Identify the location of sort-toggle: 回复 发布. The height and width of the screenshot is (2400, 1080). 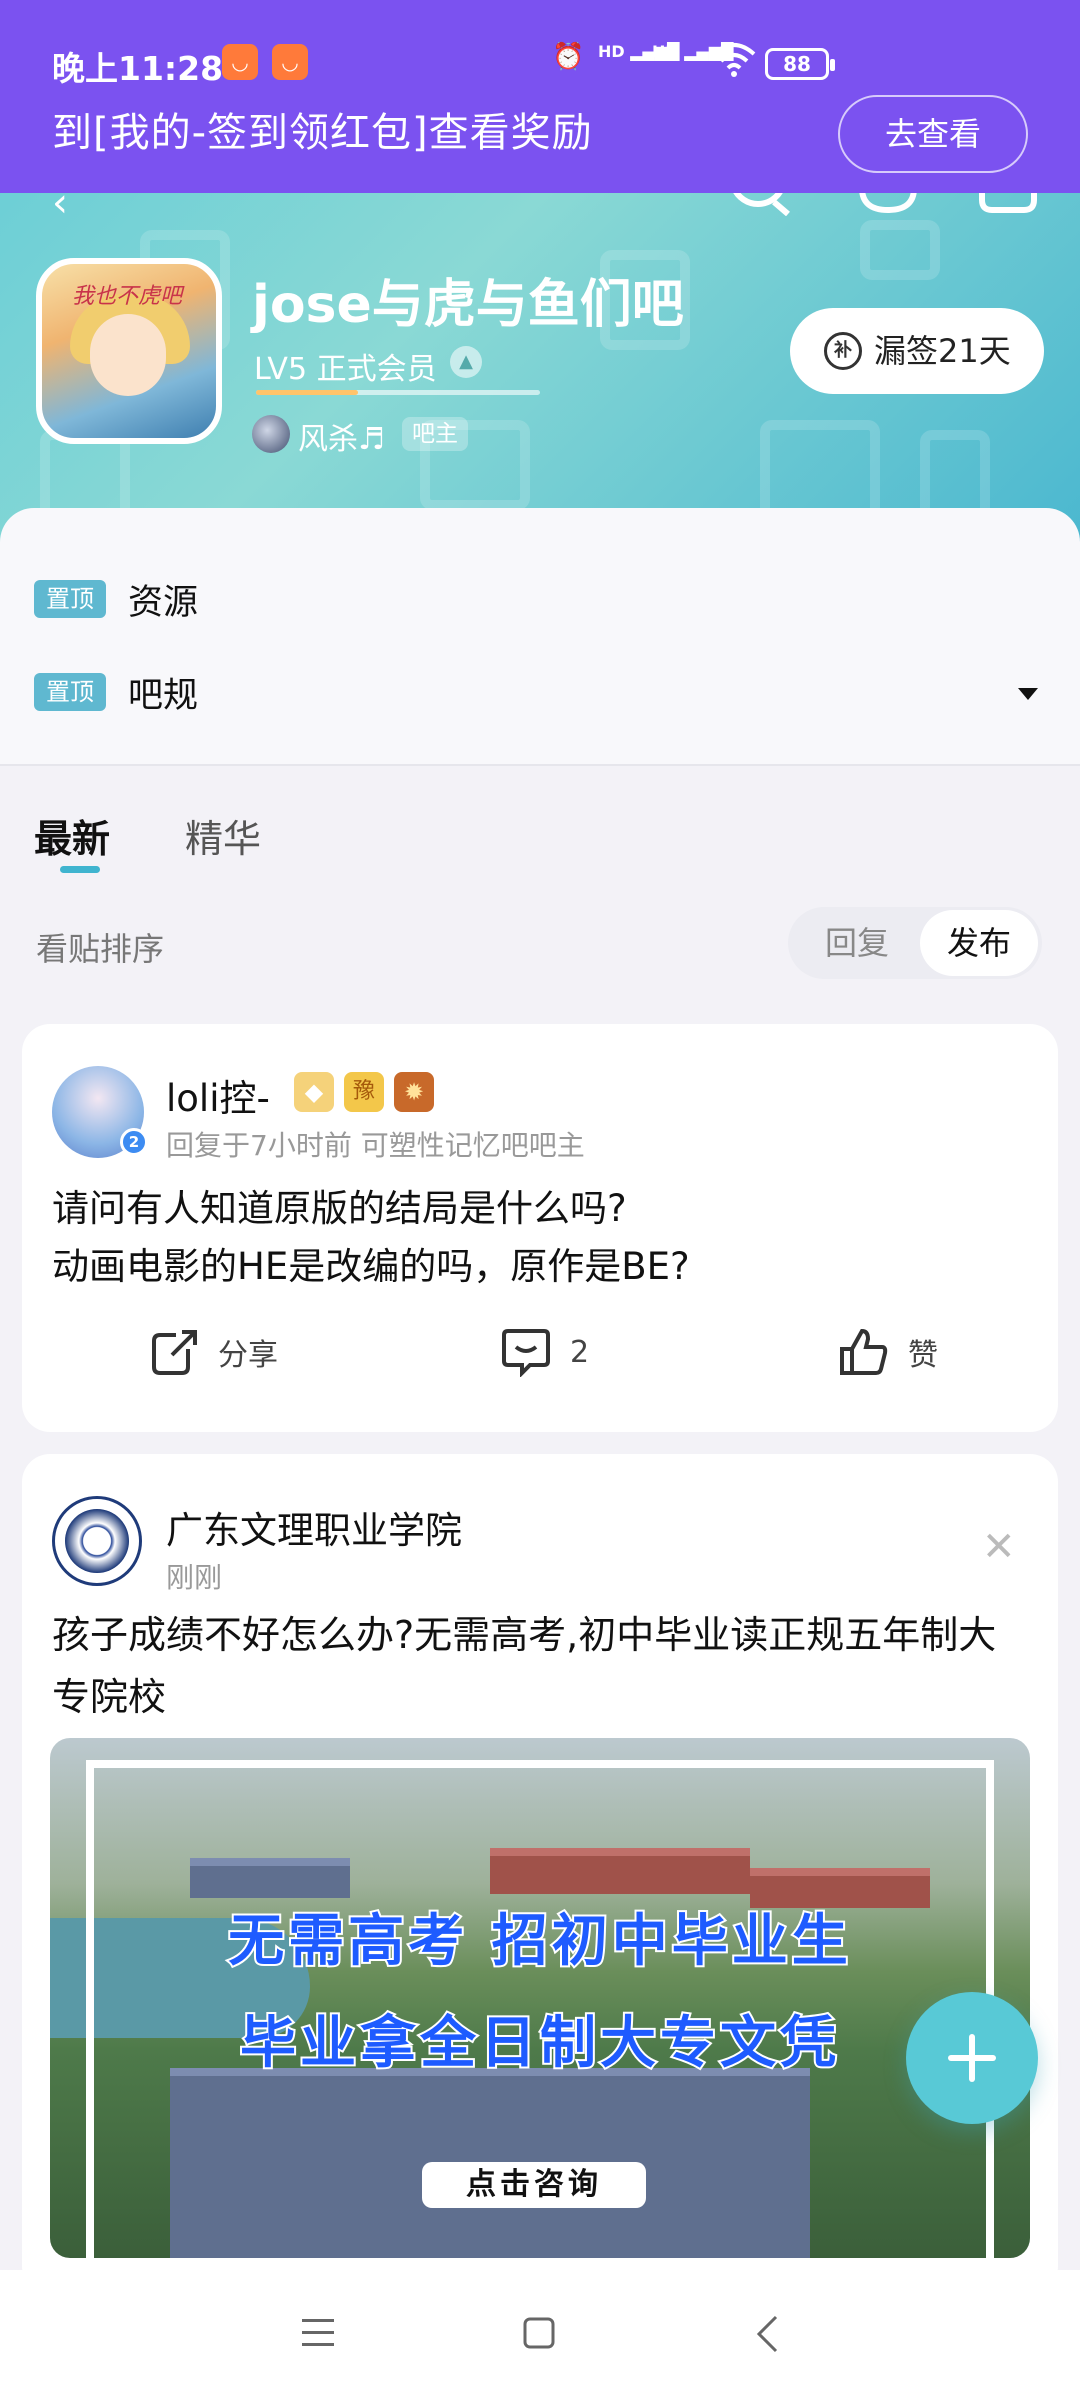
(915, 943).